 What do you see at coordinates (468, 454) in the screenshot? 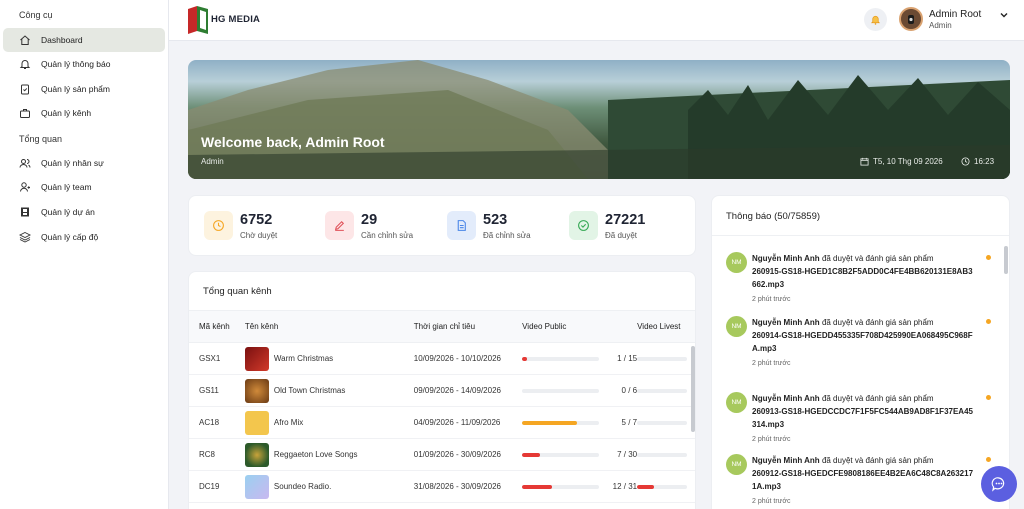
I see `channel-period: 01/09/2026 - 30/09/2026` at bounding box center [468, 454].